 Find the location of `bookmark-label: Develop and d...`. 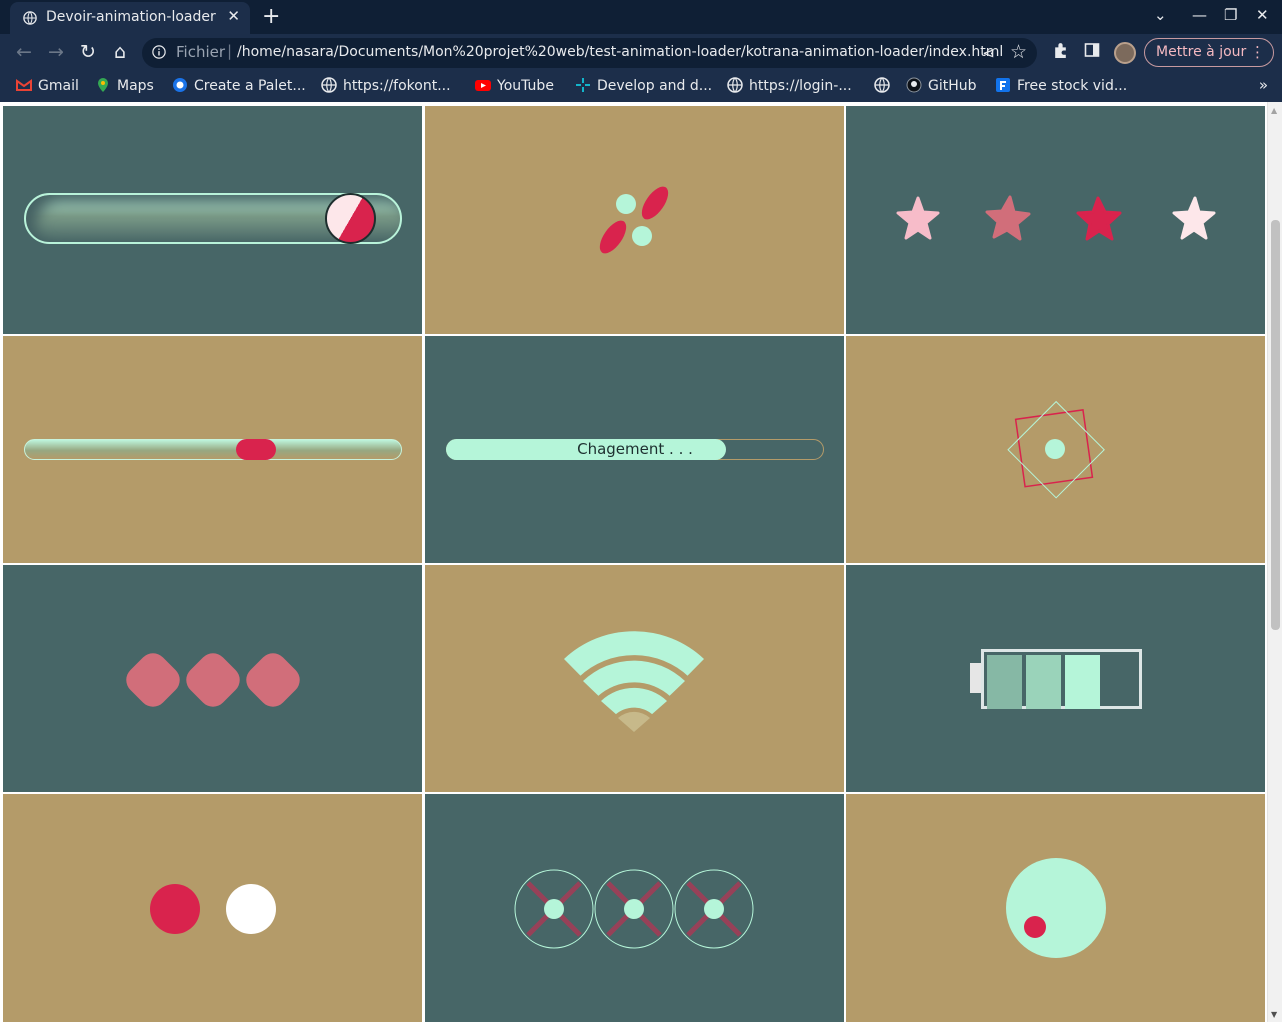

bookmark-label: Develop and d... is located at coordinates (655, 86).